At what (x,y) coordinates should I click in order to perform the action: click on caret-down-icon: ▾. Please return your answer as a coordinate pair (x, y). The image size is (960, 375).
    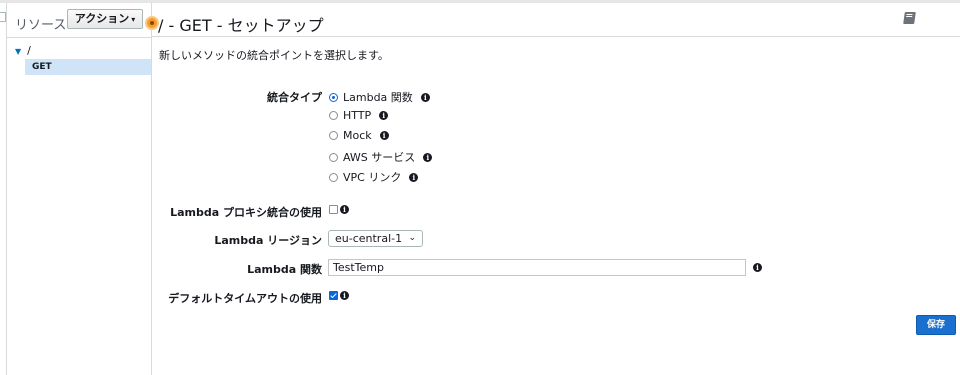
    Looking at the image, I should click on (133, 19).